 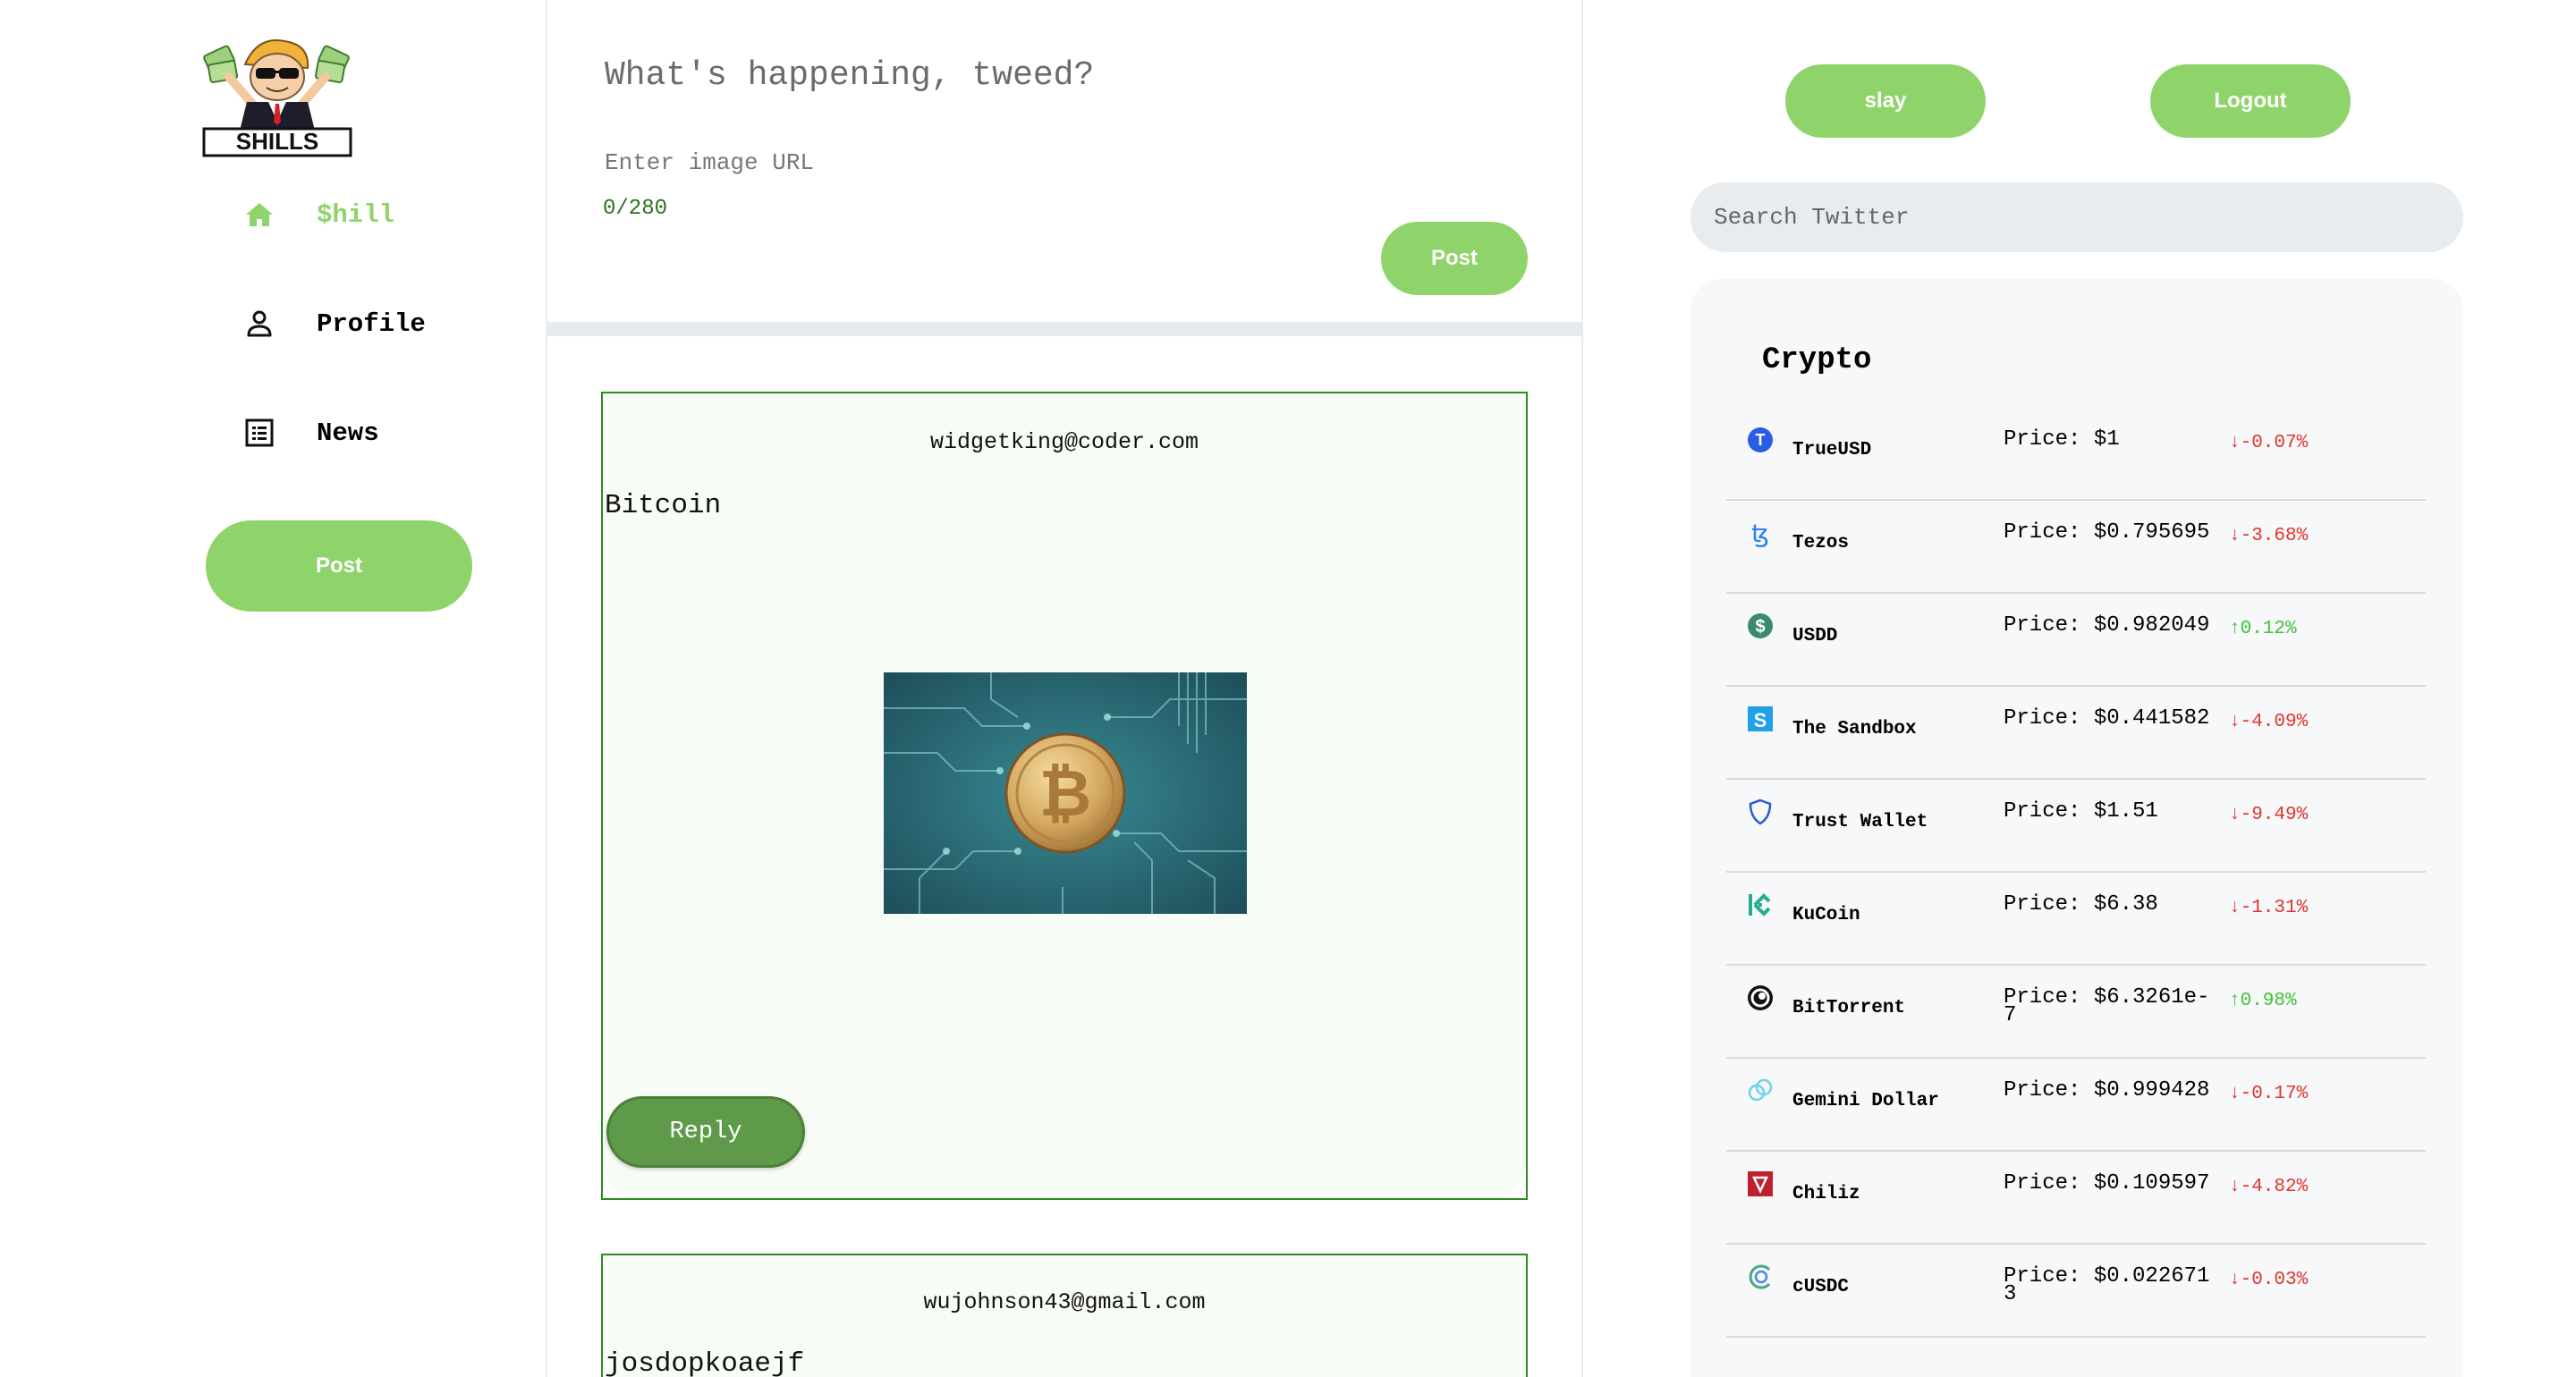 I want to click on tweet-author: wujohnson43@gmail.com, so click(x=1064, y=1302).